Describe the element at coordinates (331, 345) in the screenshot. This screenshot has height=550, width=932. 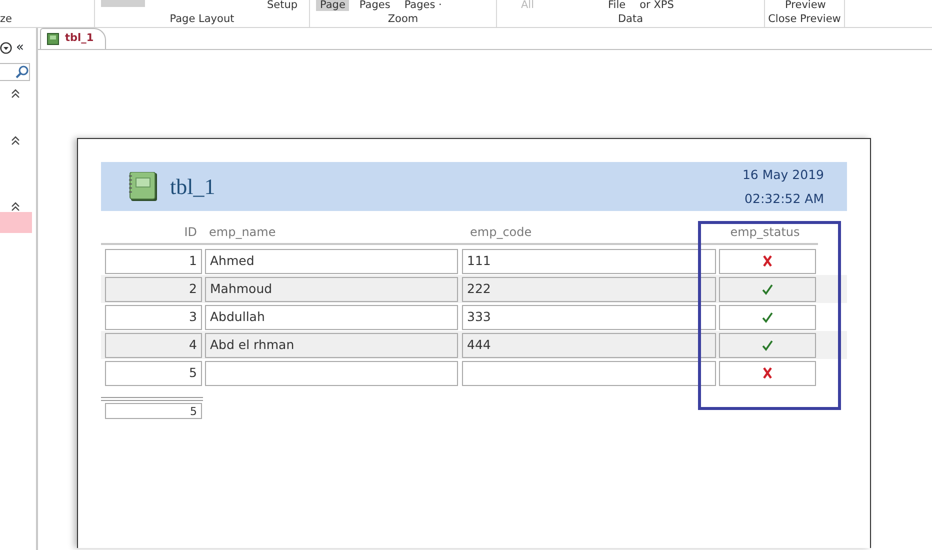
I see `table-cell: Abd el rhman` at that location.